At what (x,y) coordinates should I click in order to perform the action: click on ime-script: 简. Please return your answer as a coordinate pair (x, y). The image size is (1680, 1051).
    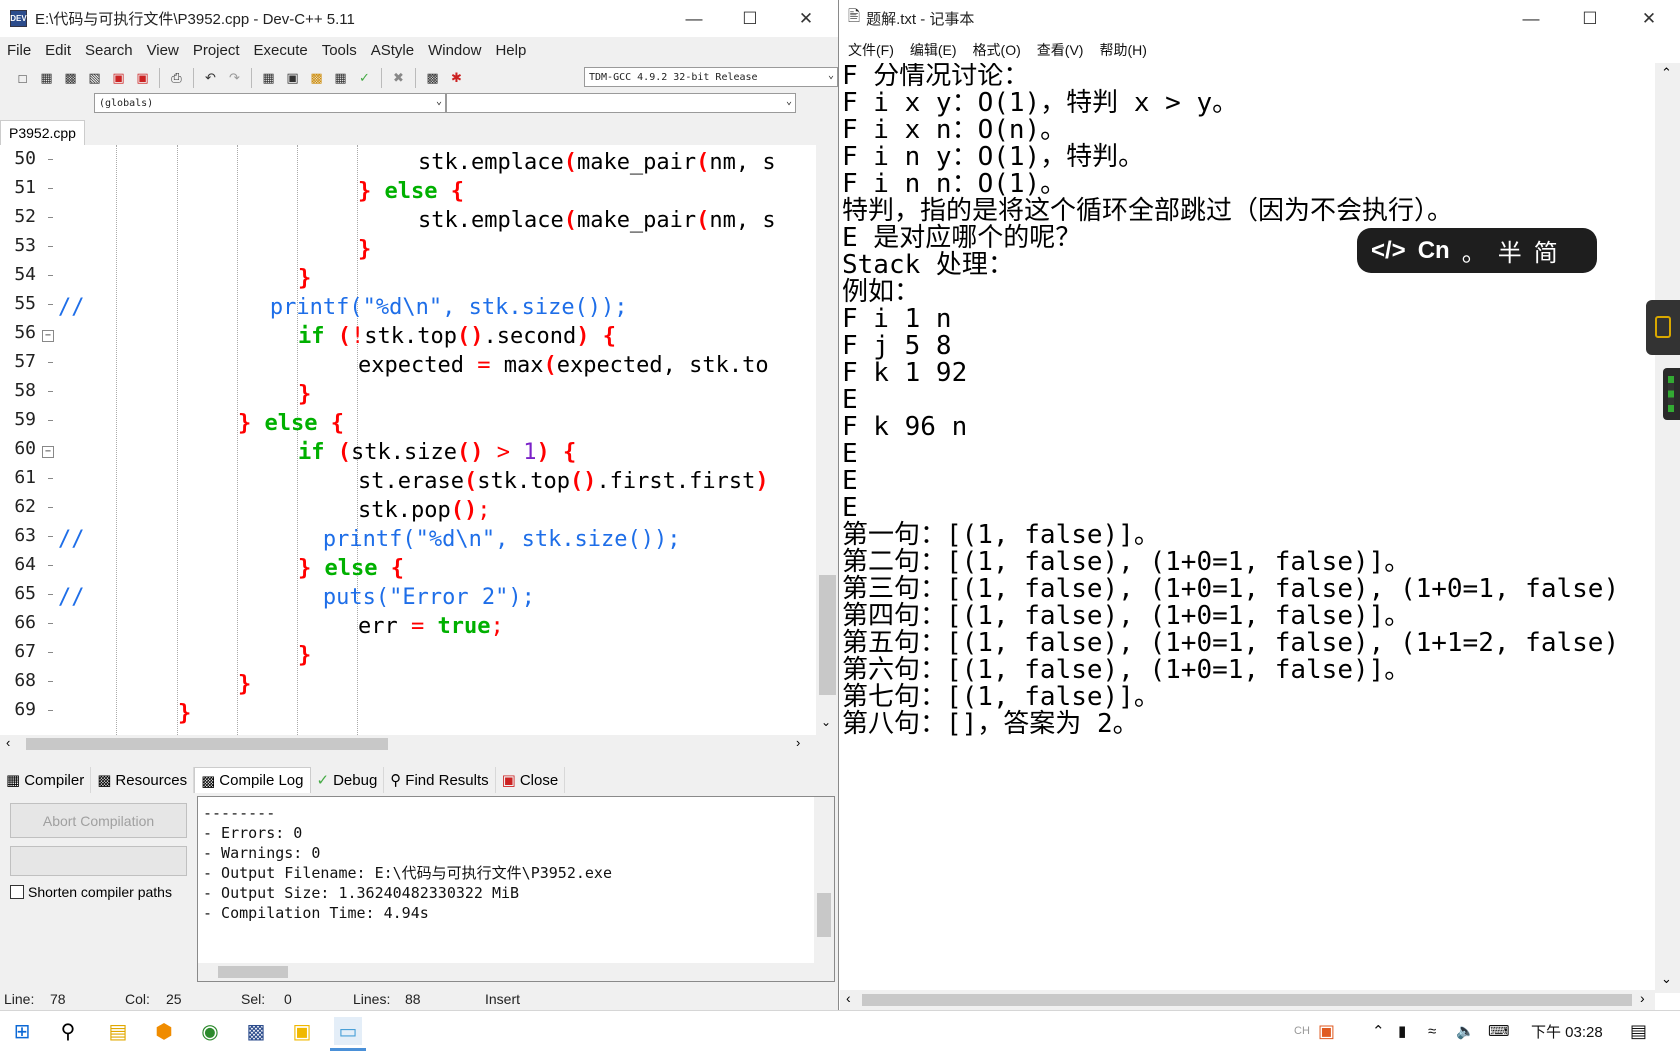
    Looking at the image, I should click on (1546, 250).